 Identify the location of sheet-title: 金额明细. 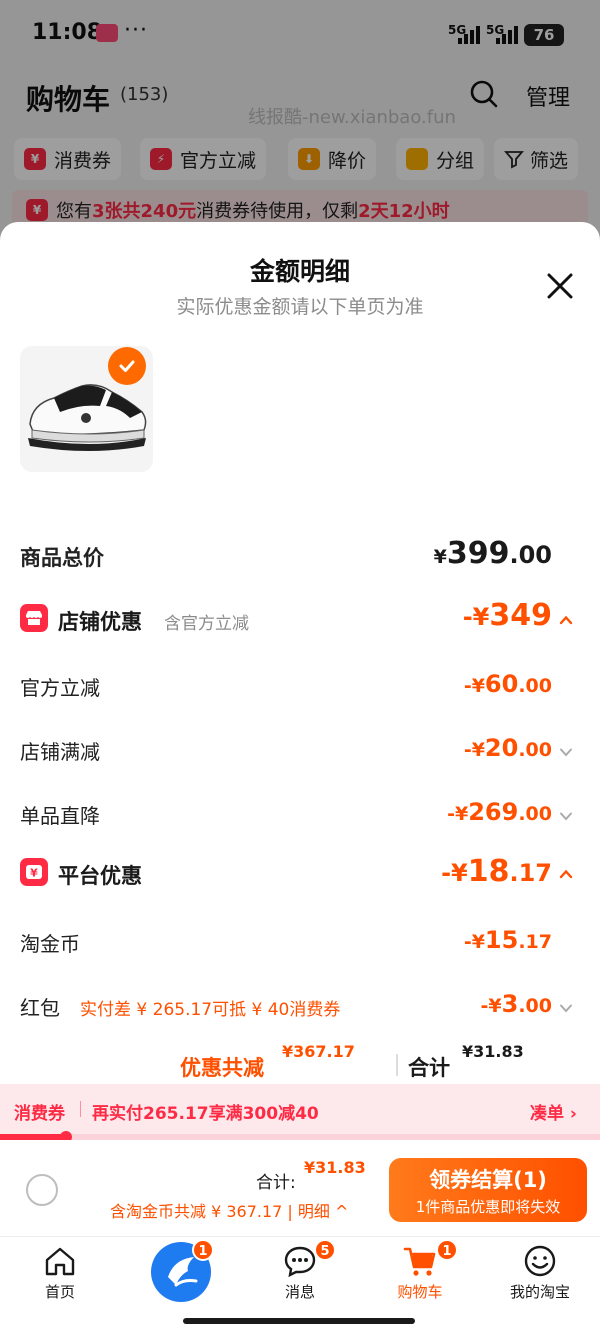
(299, 271).